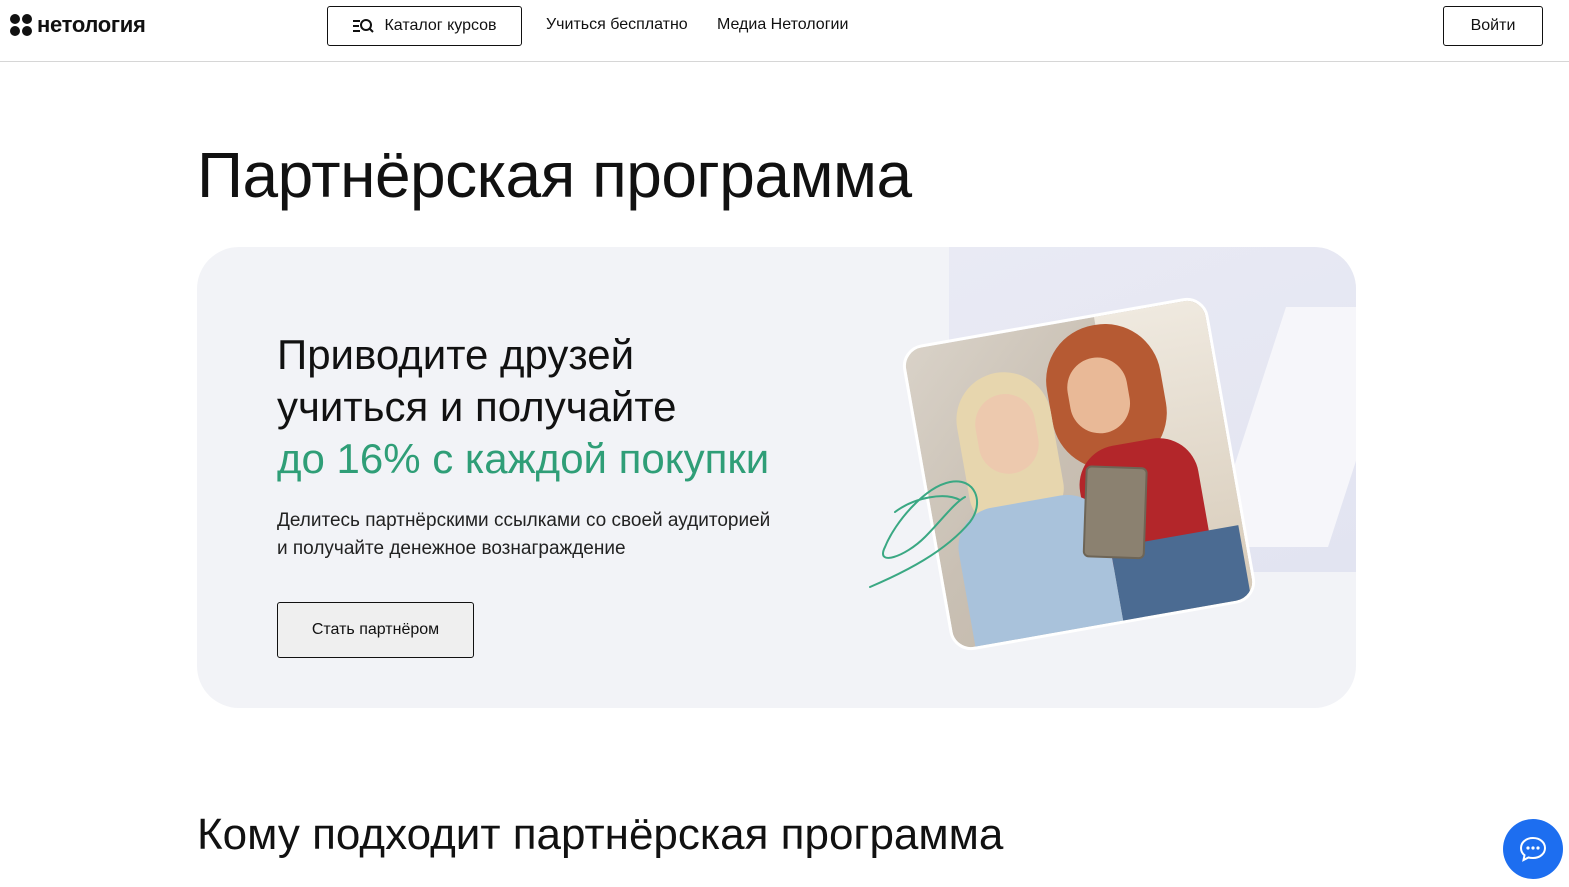 The height and width of the screenshot is (887, 1569). I want to click on logo-icon, so click(21, 25).